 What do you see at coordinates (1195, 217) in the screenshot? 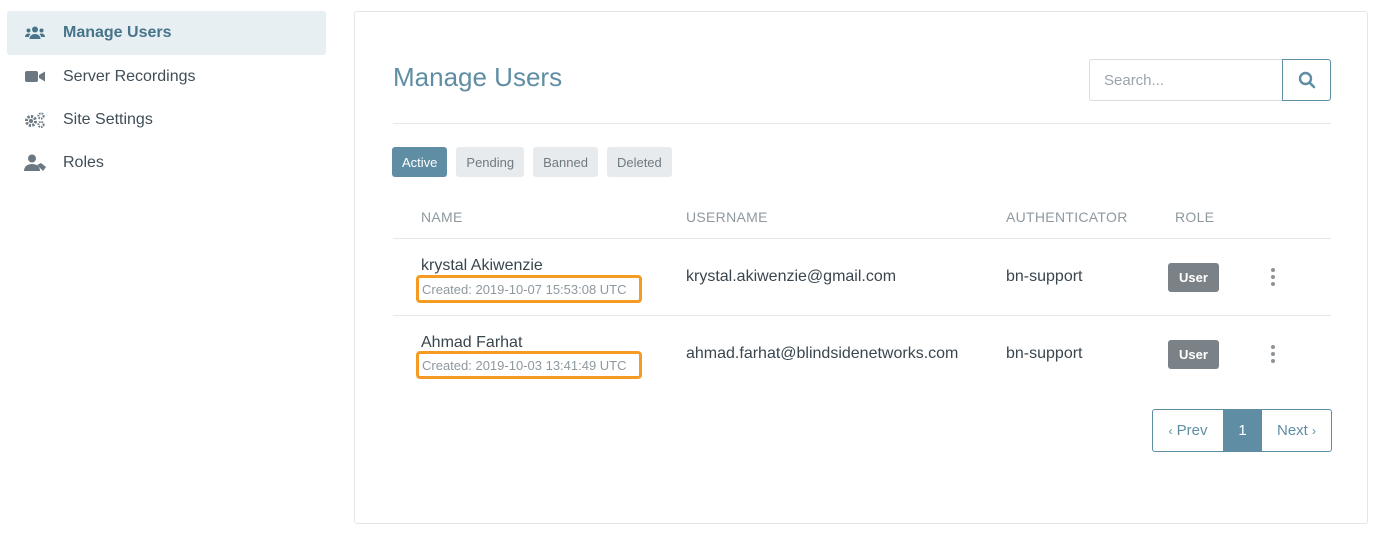
I see `column-header-role: ROLE` at bounding box center [1195, 217].